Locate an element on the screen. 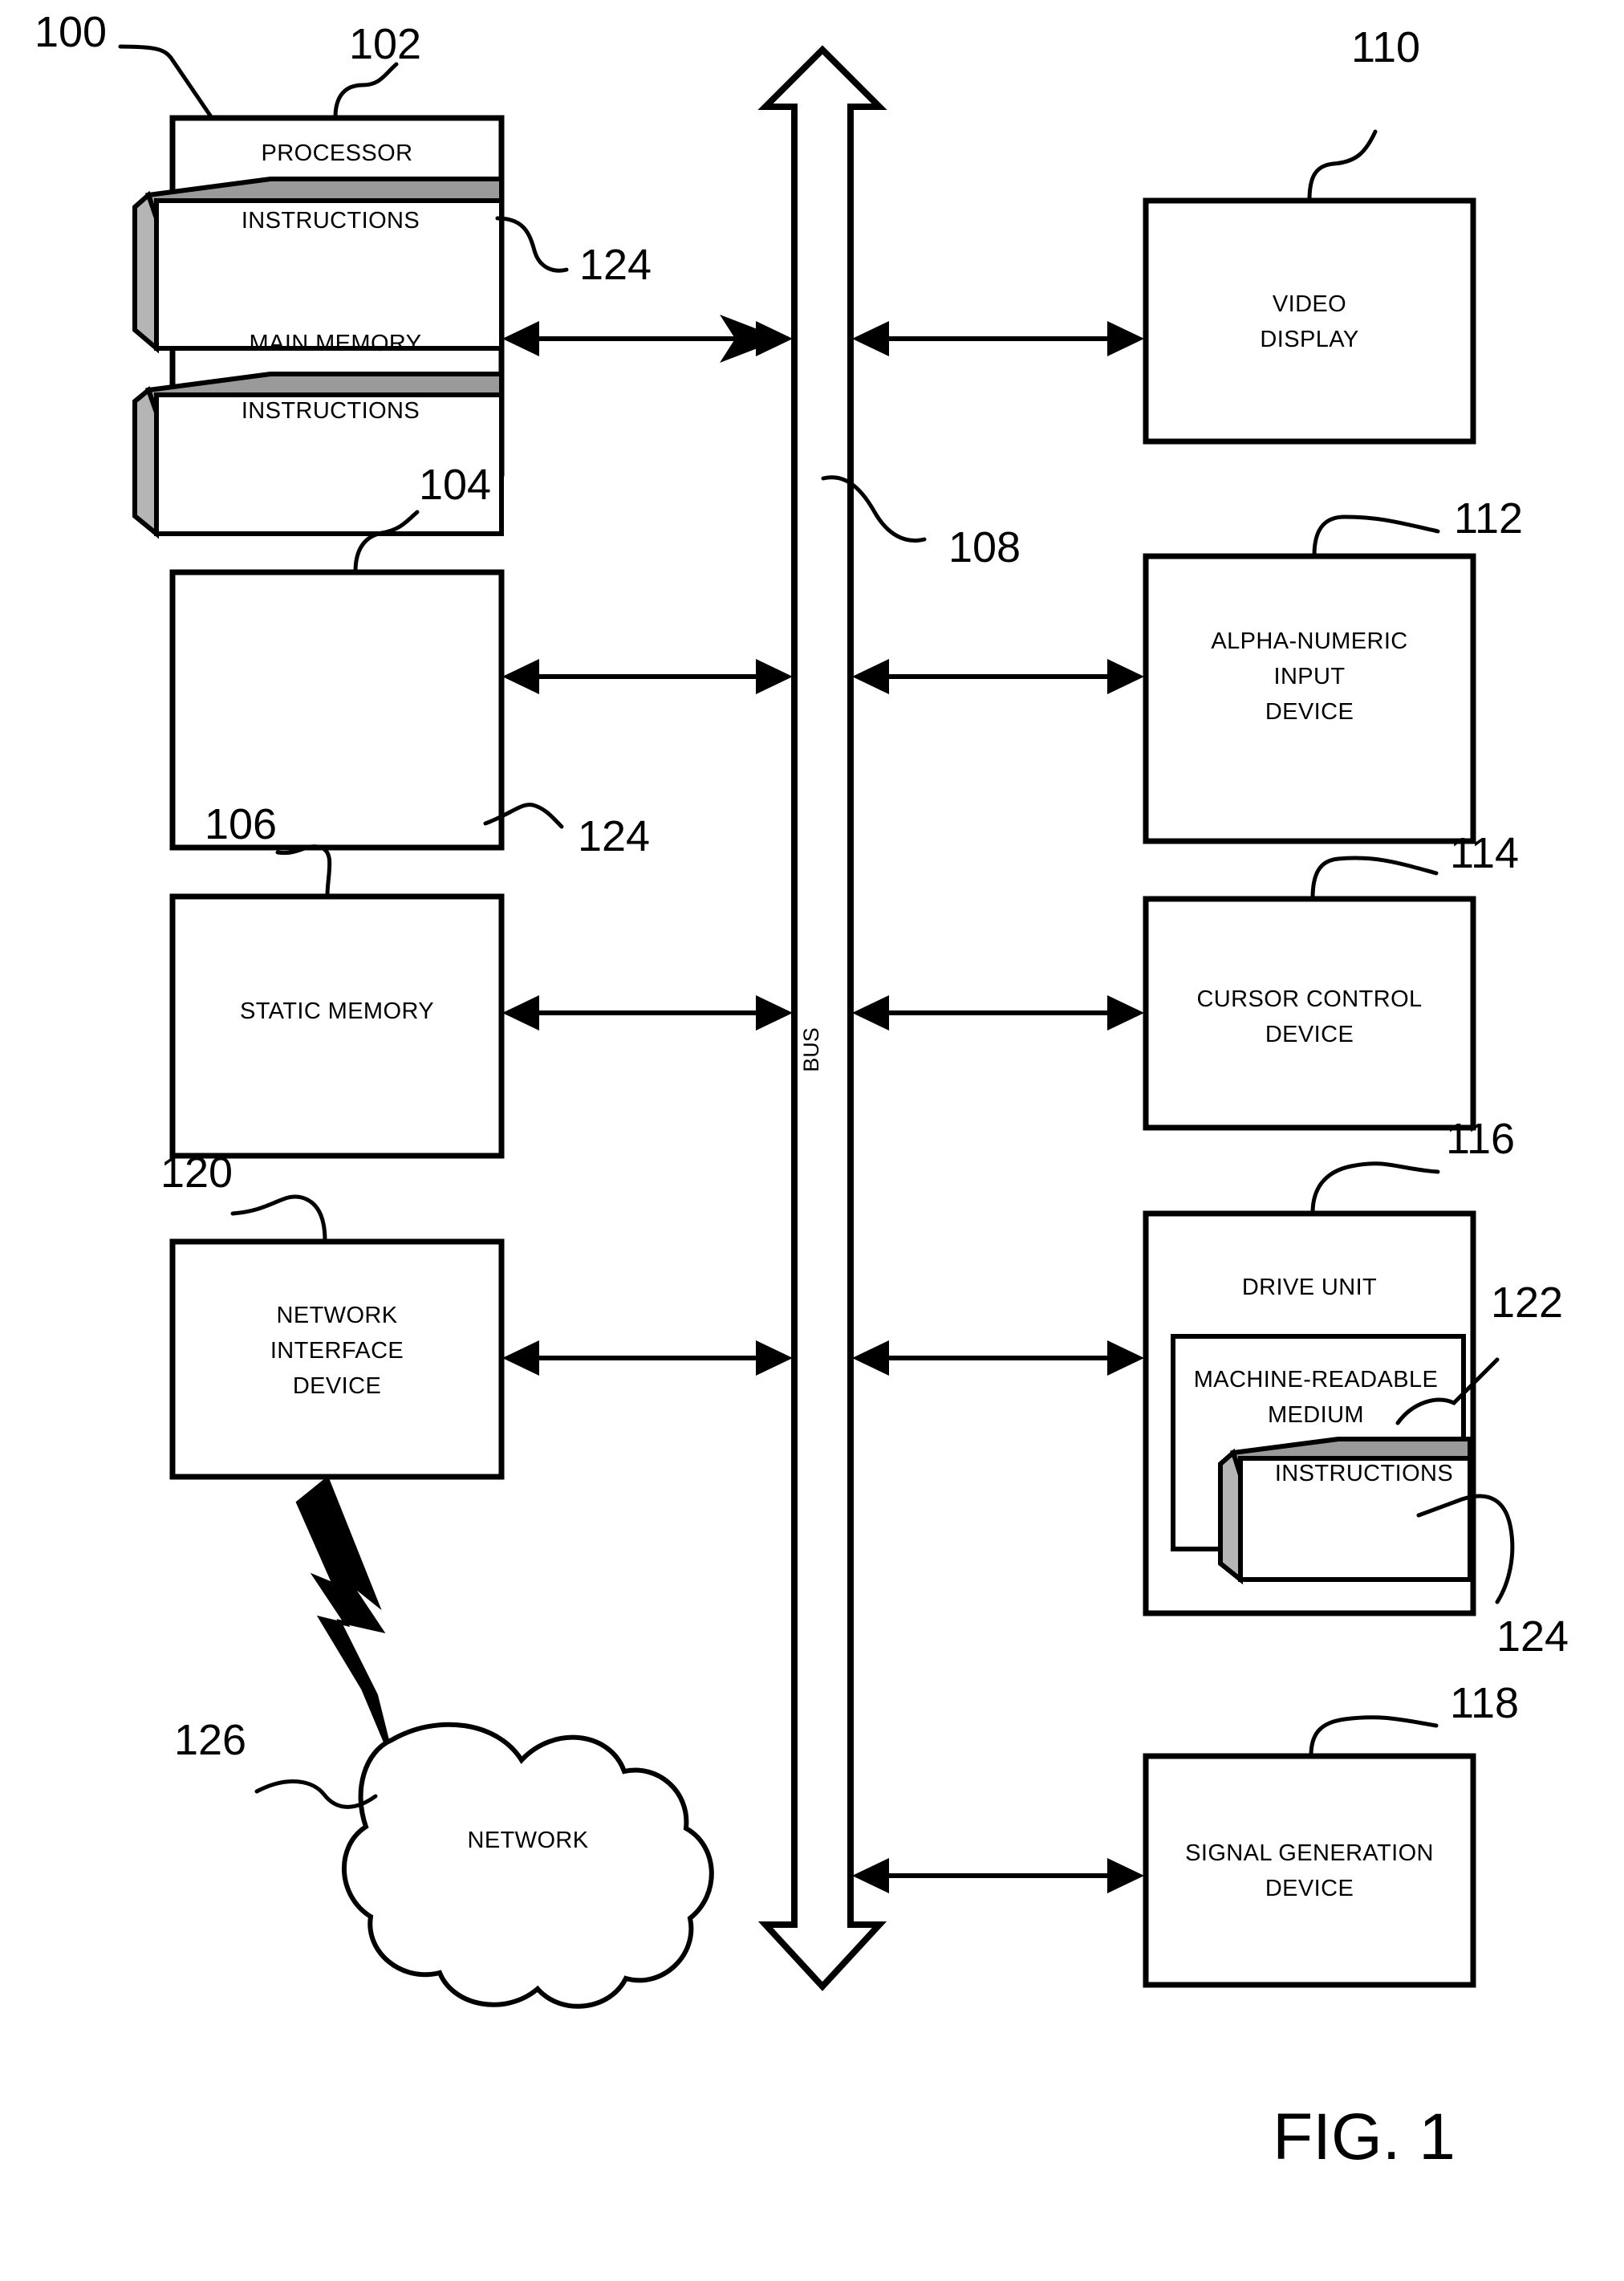  static-memory-box is located at coordinates (337, 1026).